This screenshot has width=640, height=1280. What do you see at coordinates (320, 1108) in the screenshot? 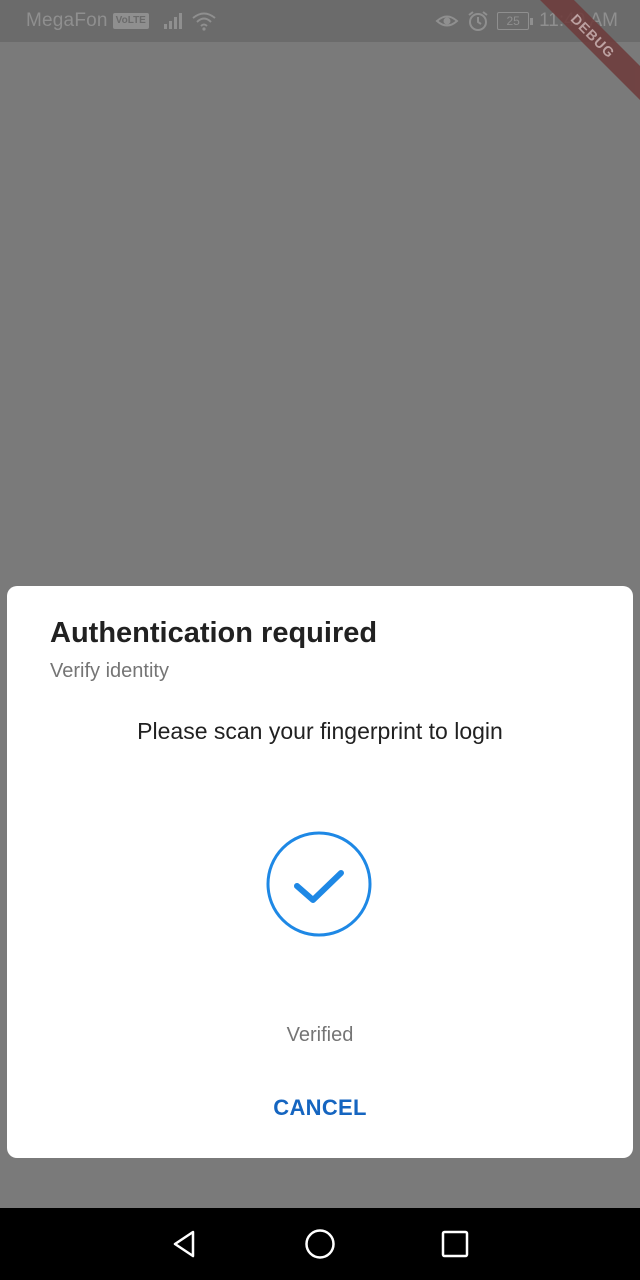
I see `cancel-button: CANCEL` at bounding box center [320, 1108].